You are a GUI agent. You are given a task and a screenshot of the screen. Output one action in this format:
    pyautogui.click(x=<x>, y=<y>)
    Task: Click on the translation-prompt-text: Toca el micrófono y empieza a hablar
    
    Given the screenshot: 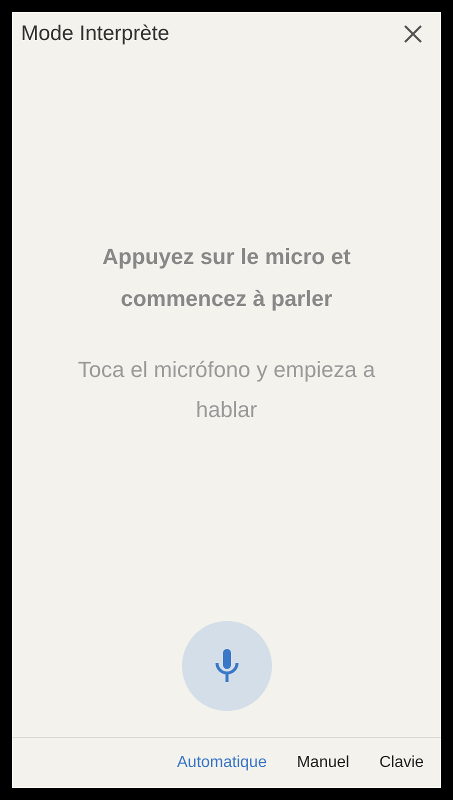 What is the action you would take?
    pyautogui.click(x=226, y=390)
    